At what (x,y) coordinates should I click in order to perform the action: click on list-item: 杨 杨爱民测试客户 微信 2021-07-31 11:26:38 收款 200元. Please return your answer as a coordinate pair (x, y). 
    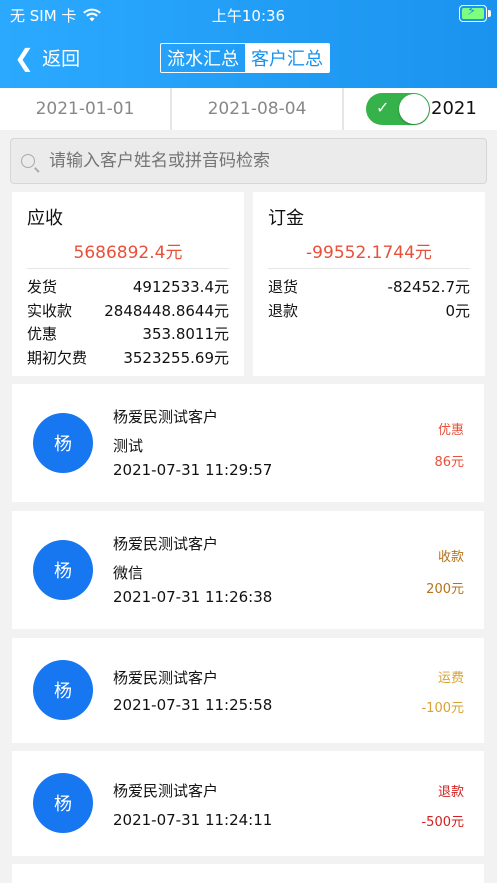
    Looking at the image, I should click on (248, 570).